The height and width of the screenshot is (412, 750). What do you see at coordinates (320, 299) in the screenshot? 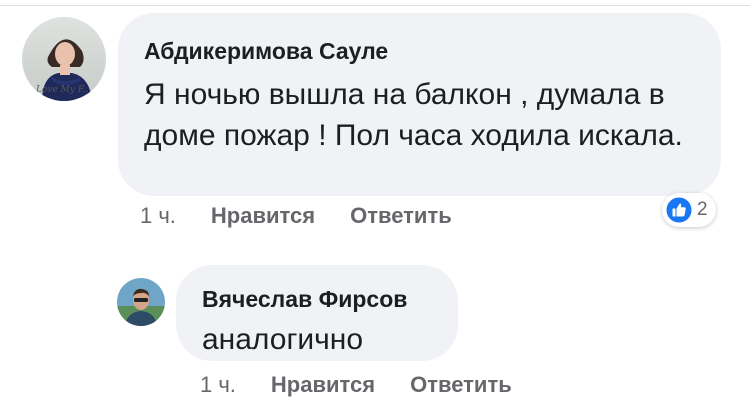
I see `comment-author: Вячеслав Фирсов` at bounding box center [320, 299].